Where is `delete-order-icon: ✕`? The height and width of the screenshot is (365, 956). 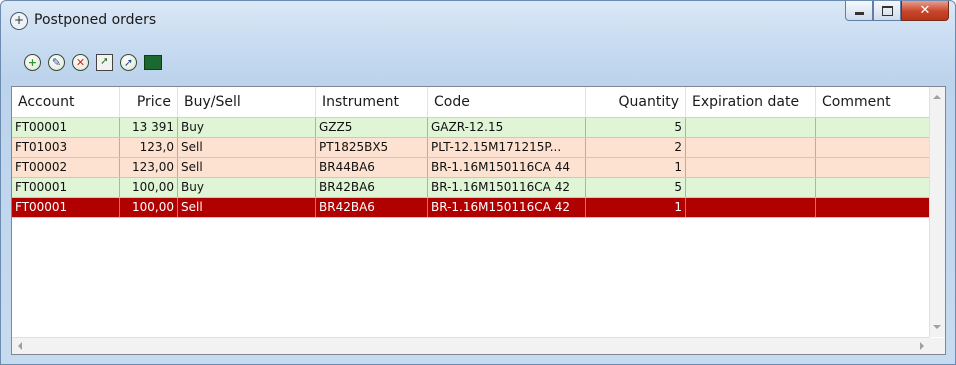 delete-order-icon: ✕ is located at coordinates (80, 62).